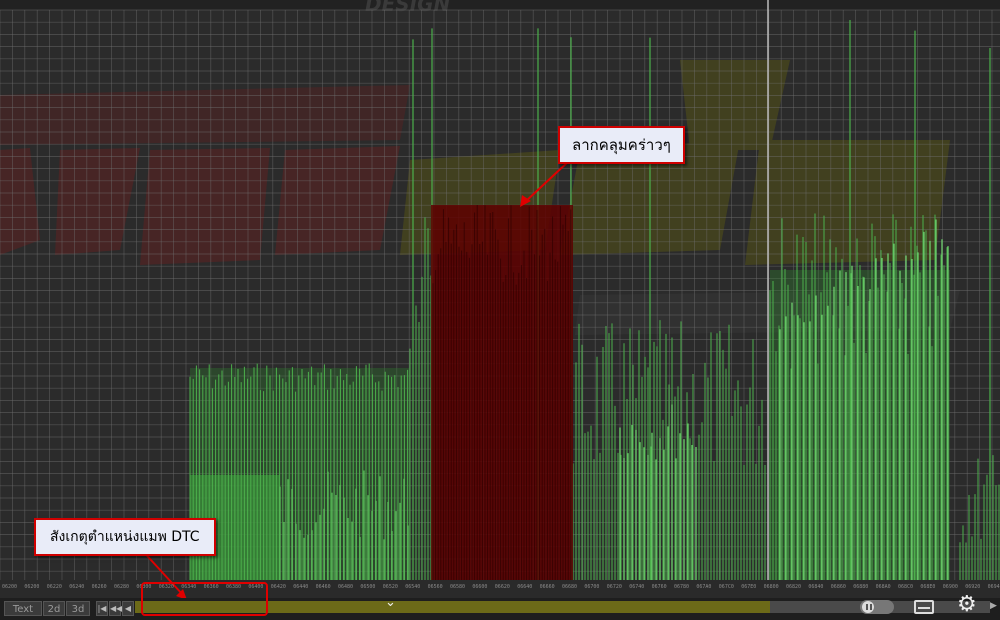  What do you see at coordinates (928, 587) in the screenshot?
I see `address-tick: 068E0` at bounding box center [928, 587].